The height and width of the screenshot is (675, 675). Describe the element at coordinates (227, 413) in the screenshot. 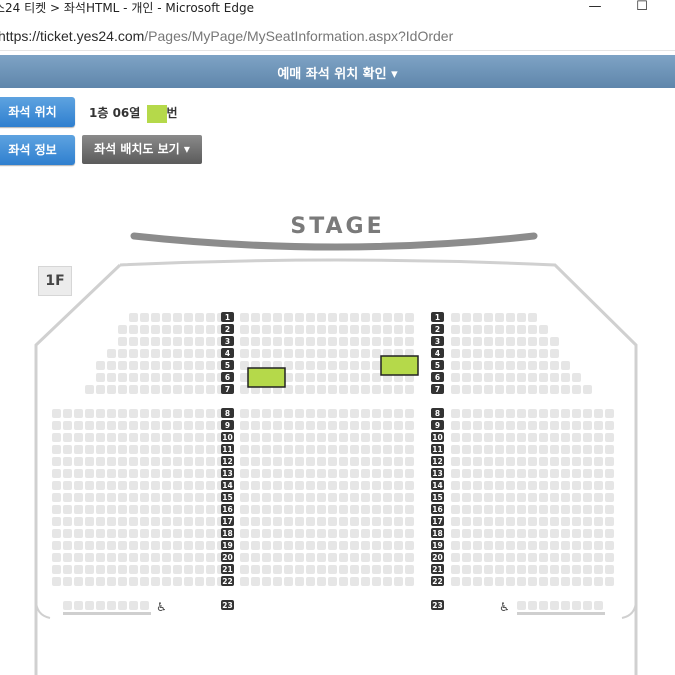

I see `row-number-label: 8` at that location.